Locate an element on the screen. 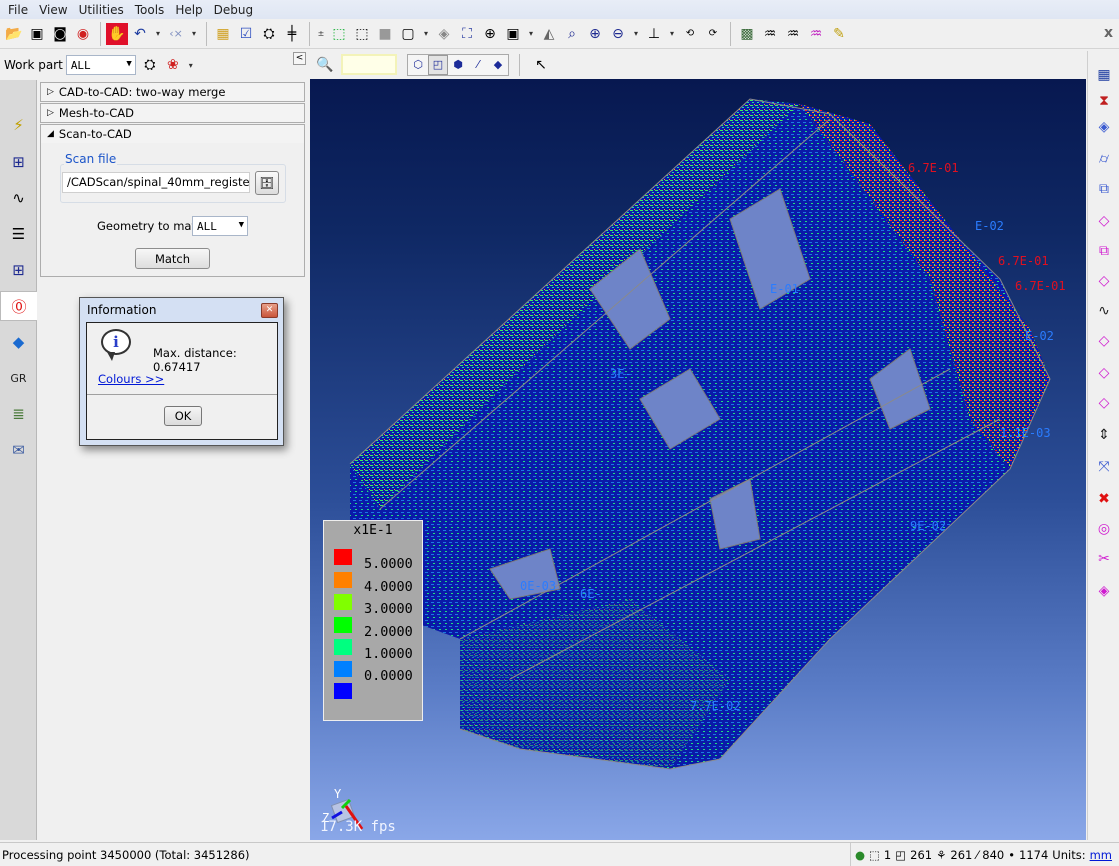 This screenshot has height=866, width=1119. scroll-icon: ✉ is located at coordinates (18, 450).